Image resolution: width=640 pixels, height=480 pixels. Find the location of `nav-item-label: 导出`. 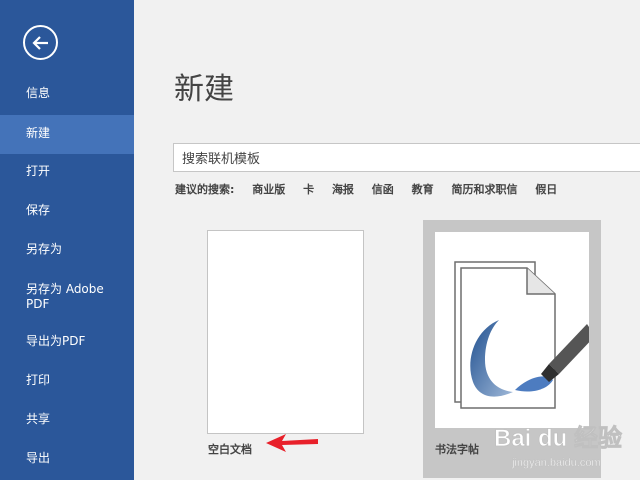

nav-item-label: 导出 is located at coordinates (38, 458).